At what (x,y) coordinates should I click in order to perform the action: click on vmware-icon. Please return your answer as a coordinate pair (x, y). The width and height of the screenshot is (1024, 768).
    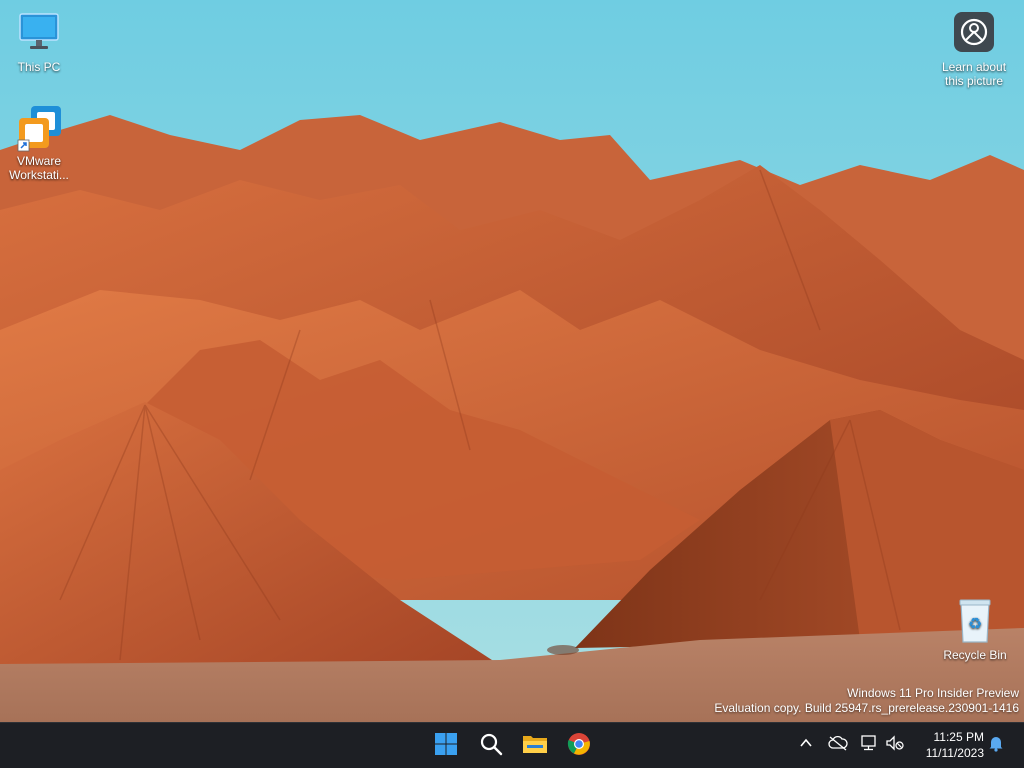
    Looking at the image, I should click on (39, 128).